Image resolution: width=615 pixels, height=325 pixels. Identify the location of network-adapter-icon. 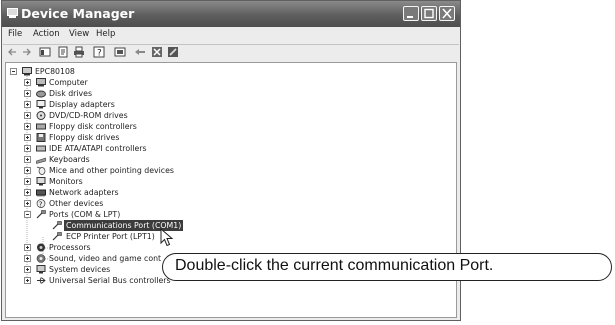
(41, 193).